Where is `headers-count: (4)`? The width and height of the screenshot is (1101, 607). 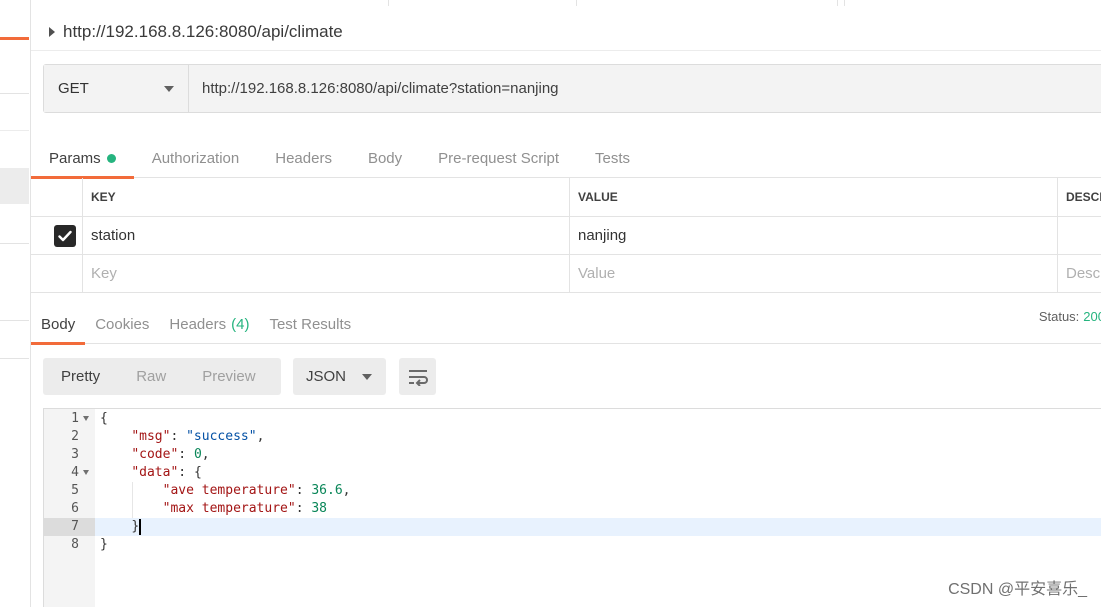 headers-count: (4) is located at coordinates (240, 324).